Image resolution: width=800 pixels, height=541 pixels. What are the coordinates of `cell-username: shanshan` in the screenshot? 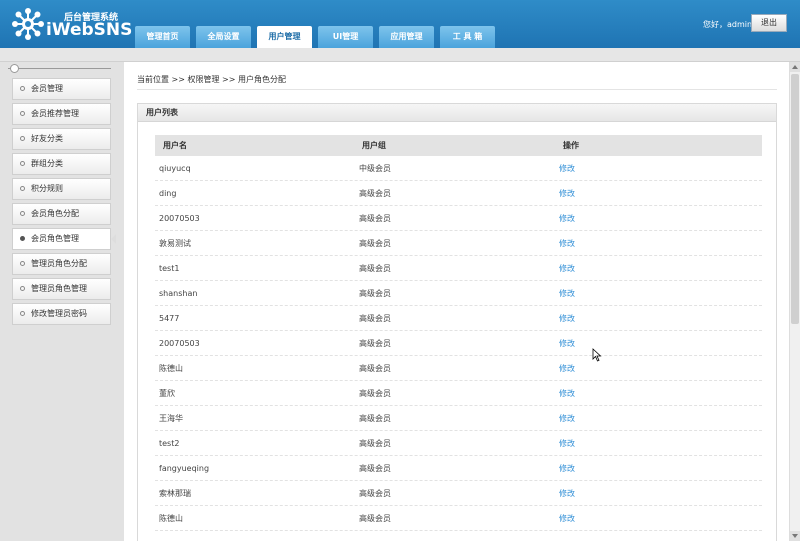 It's located at (178, 293).